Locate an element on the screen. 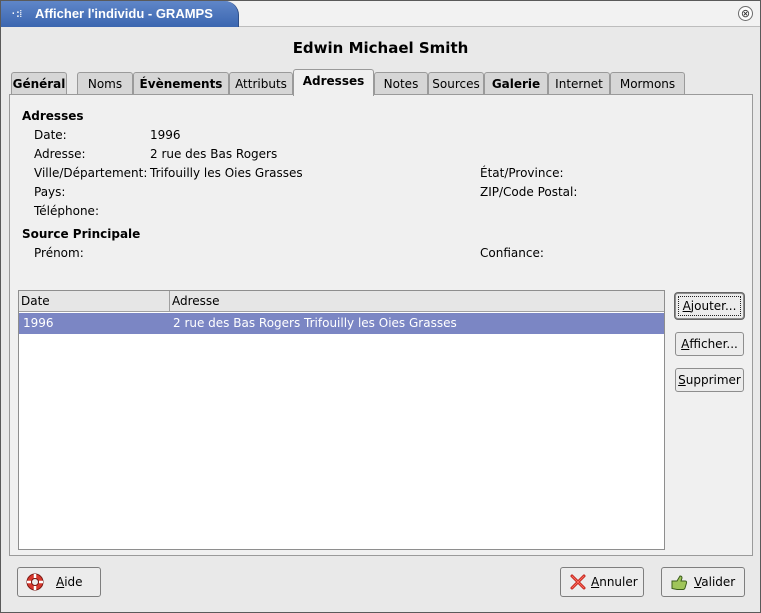 Image resolution: width=761 pixels, height=613 pixels. address-value: 2 rue des Bas Rogers is located at coordinates (214, 154).